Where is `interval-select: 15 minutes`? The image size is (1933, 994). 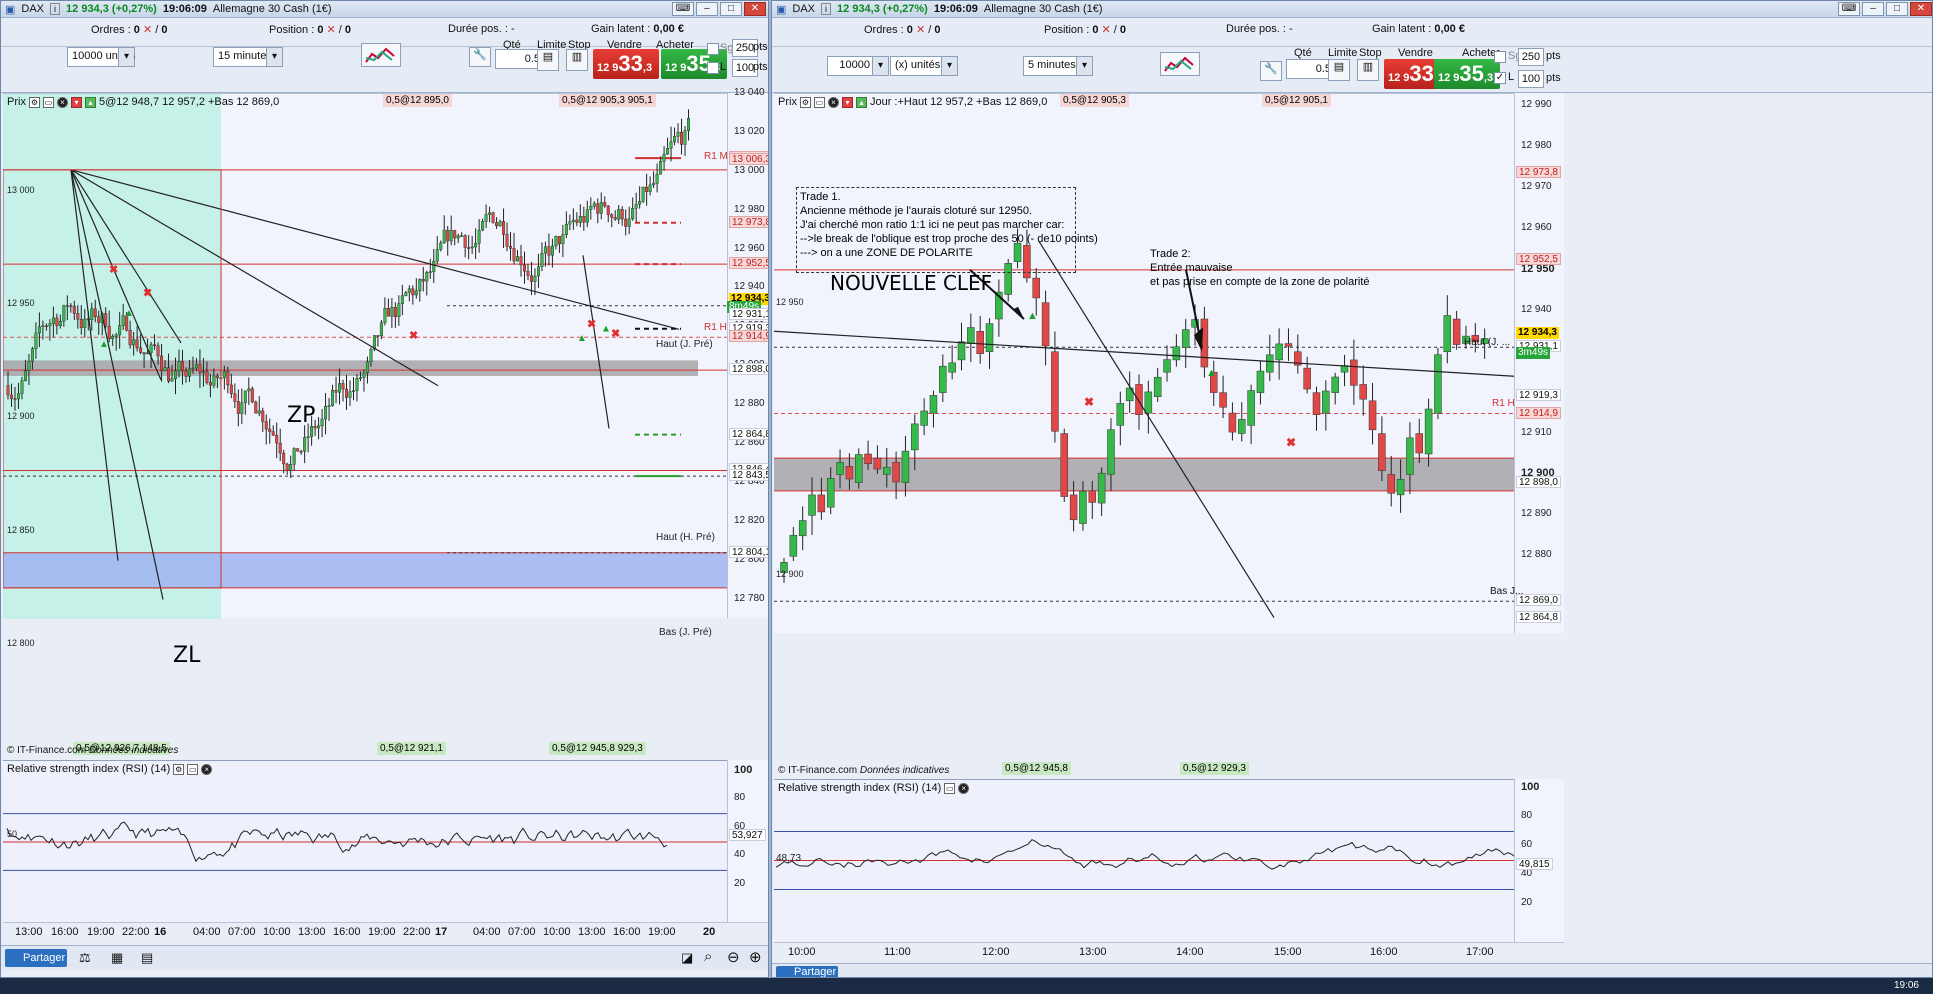 interval-select: 15 minutes is located at coordinates (248, 57).